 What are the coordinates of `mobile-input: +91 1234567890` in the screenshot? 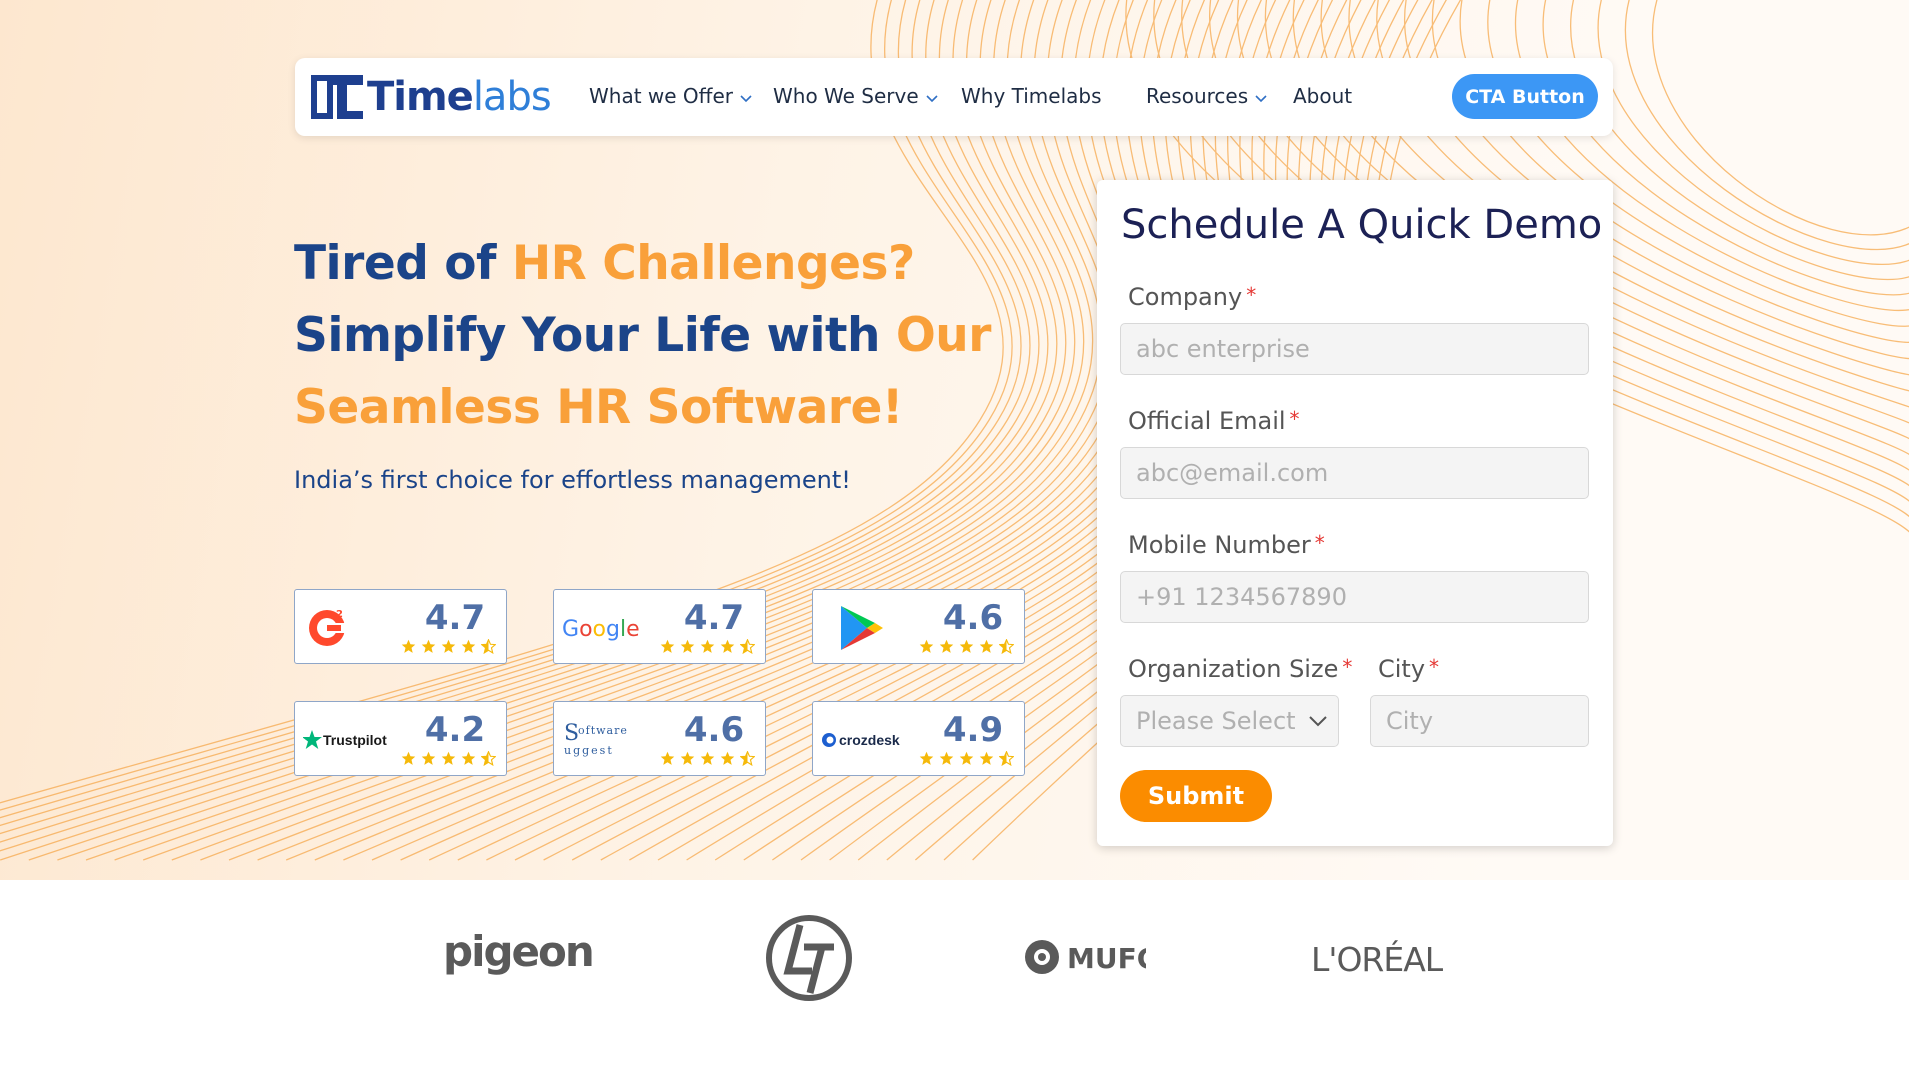 It's located at (1354, 597).